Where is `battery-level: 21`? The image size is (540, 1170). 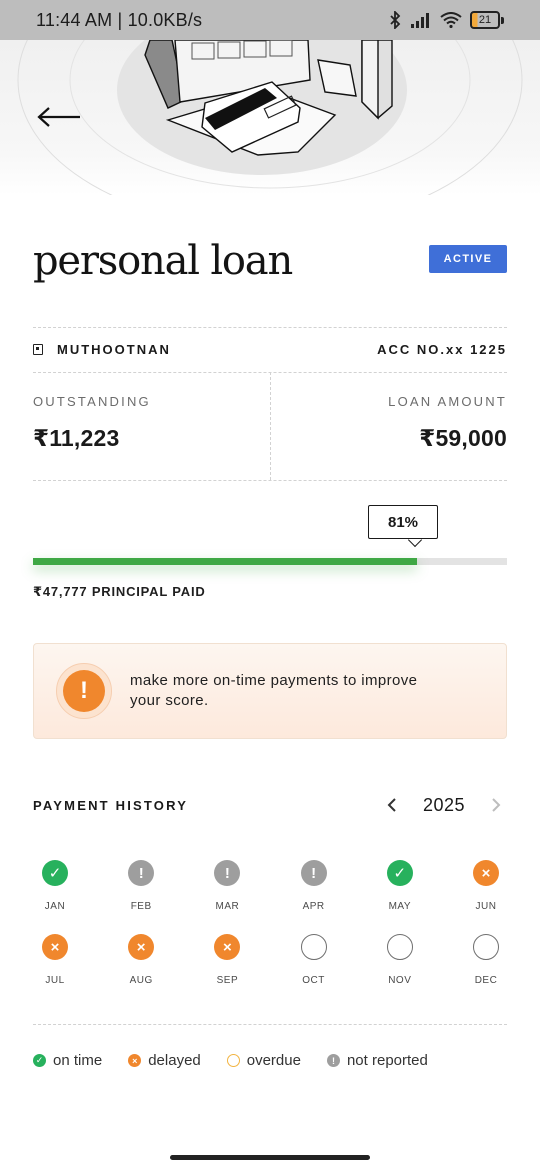
battery-level: 21 is located at coordinates (485, 20).